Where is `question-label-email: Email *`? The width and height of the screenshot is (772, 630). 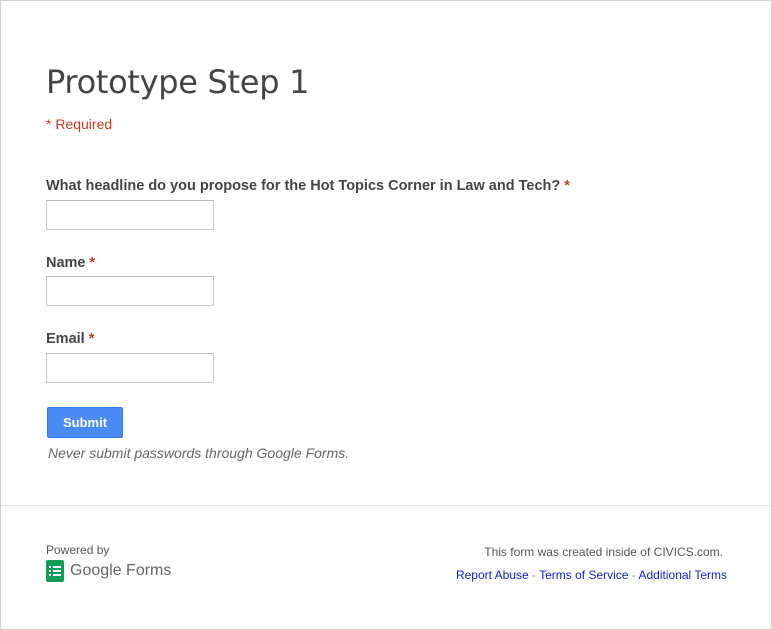 question-label-email: Email * is located at coordinates (70, 339).